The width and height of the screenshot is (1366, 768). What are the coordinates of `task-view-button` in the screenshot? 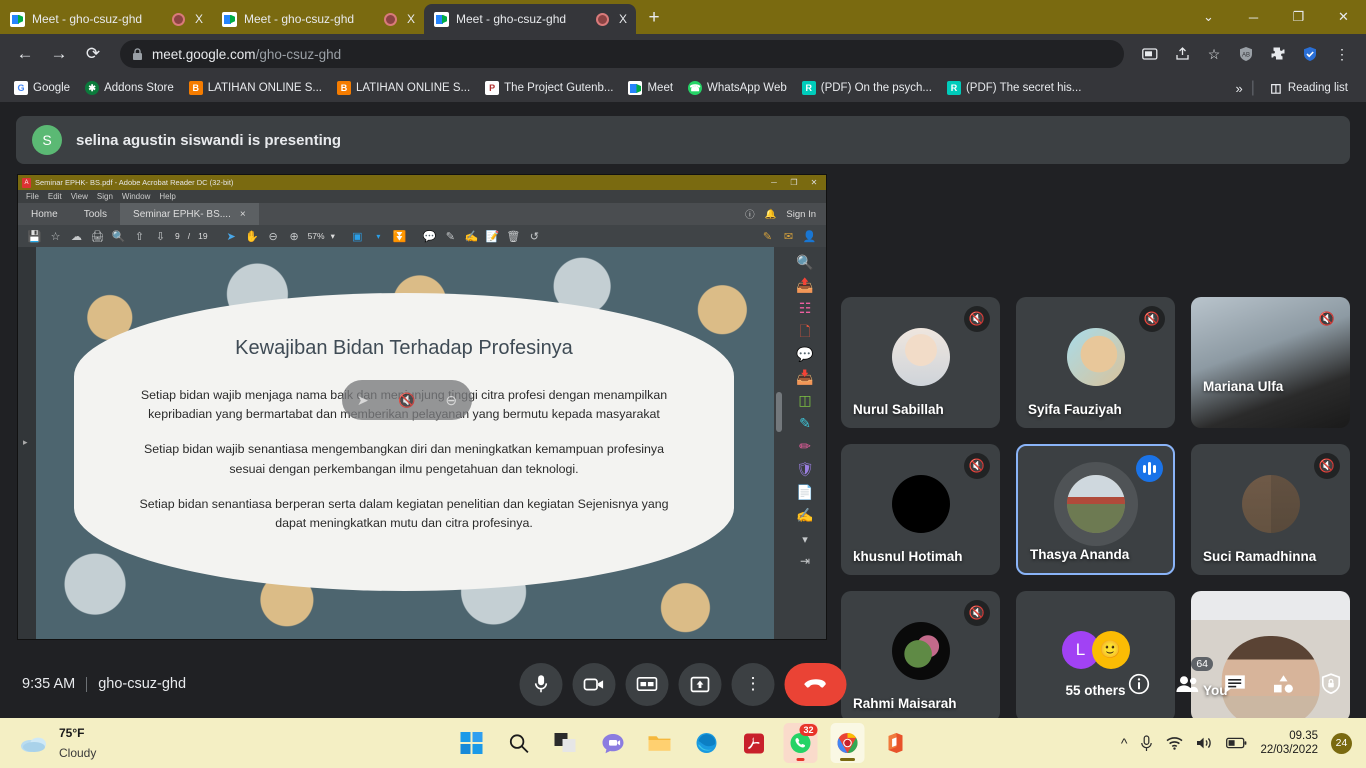 It's located at (566, 743).